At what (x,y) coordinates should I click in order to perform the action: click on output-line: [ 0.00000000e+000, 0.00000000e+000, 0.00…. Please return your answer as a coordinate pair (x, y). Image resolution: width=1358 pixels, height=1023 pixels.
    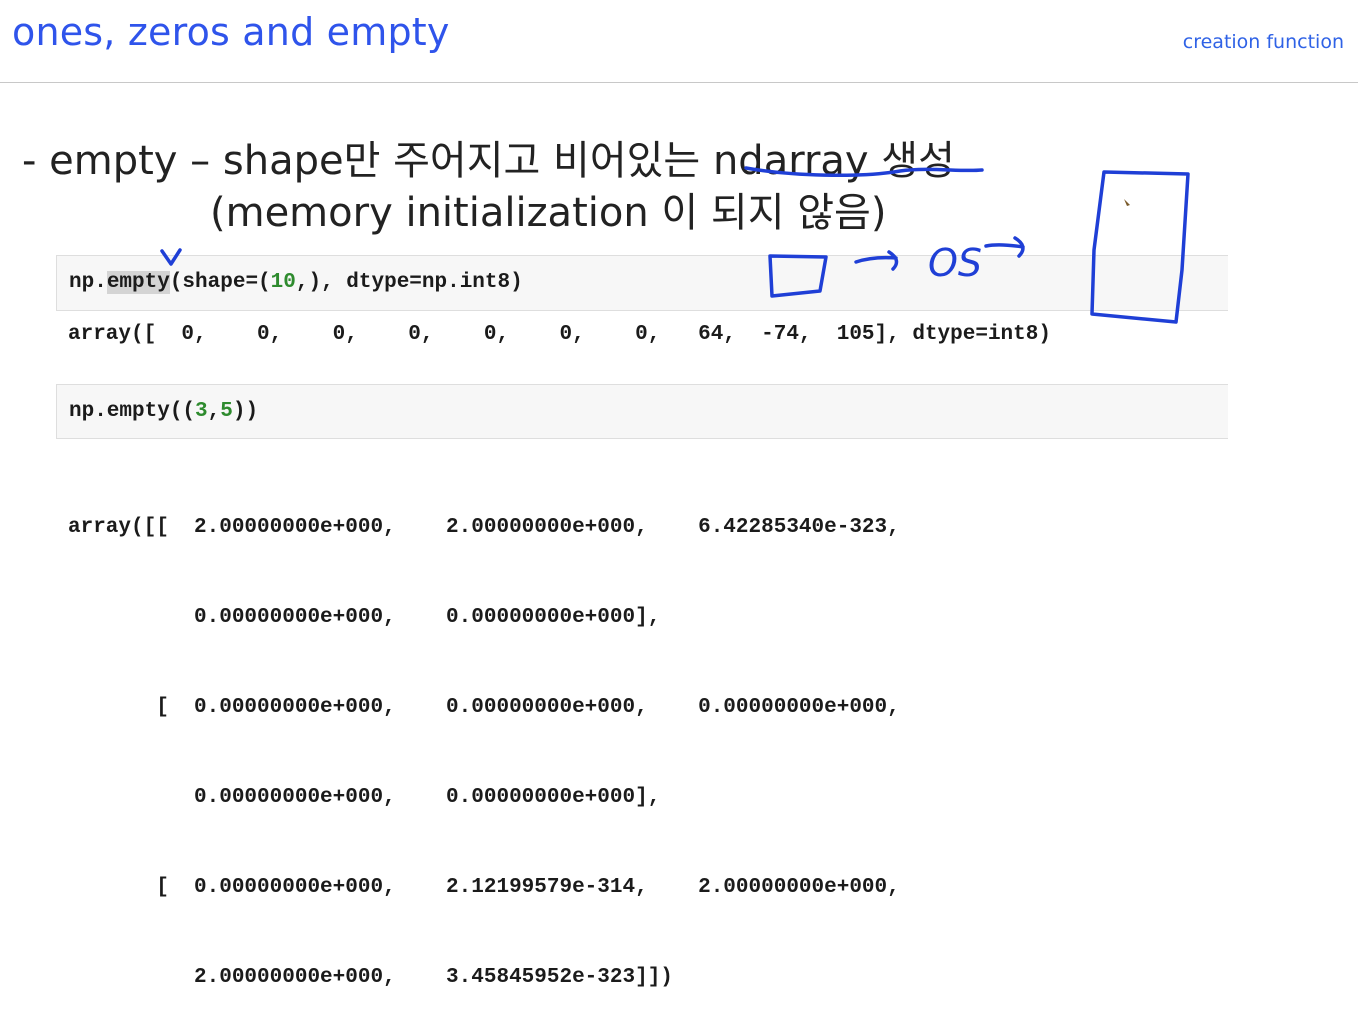
    Looking at the image, I should click on (484, 707).